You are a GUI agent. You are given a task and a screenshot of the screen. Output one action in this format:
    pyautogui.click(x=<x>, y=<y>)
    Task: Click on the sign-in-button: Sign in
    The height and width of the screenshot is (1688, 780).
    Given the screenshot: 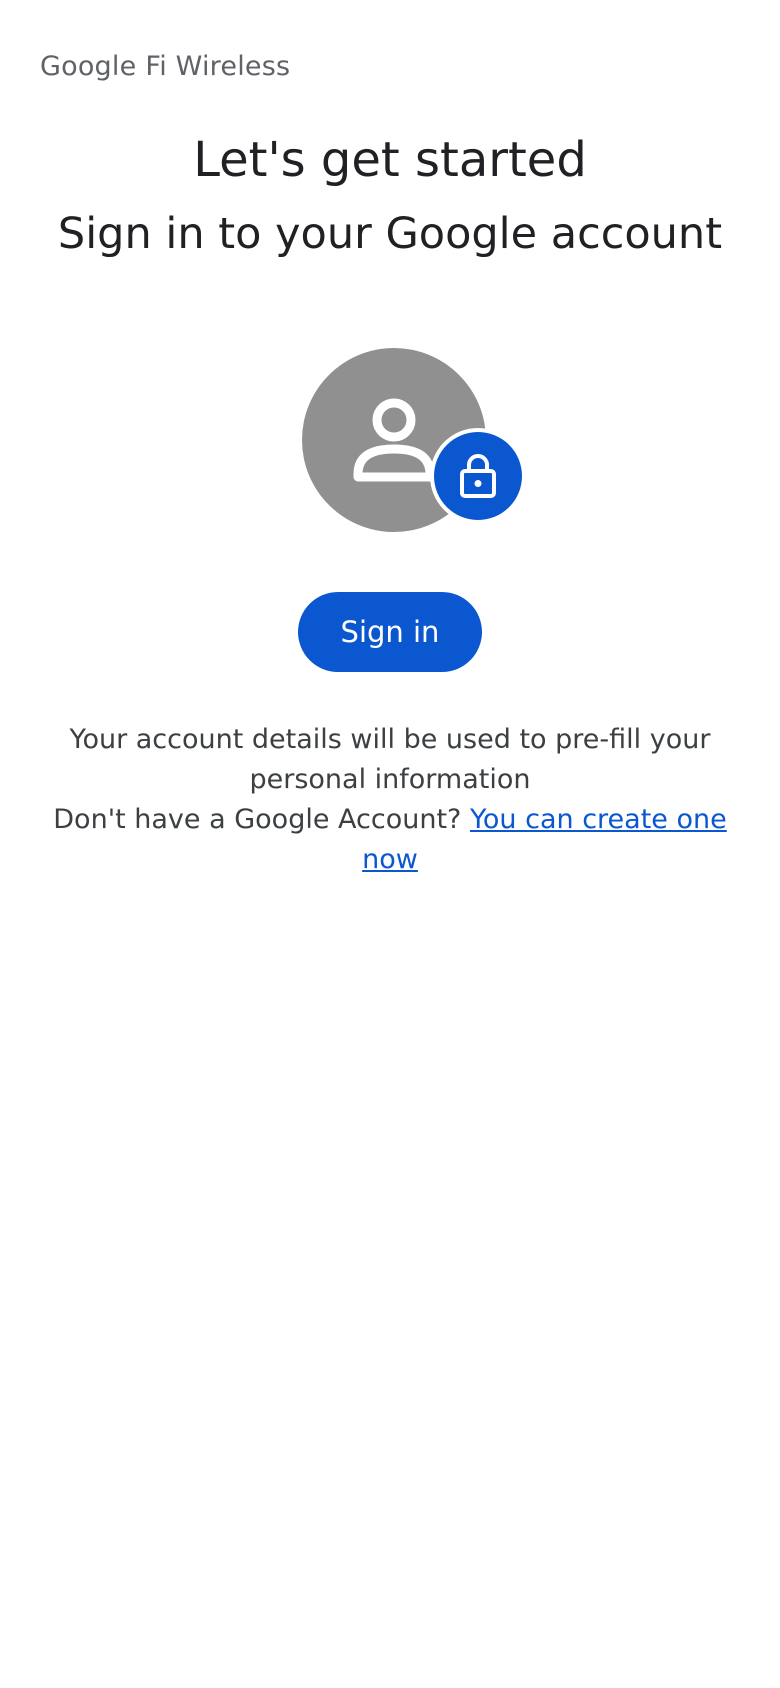 What is the action you would take?
    pyautogui.click(x=390, y=632)
    